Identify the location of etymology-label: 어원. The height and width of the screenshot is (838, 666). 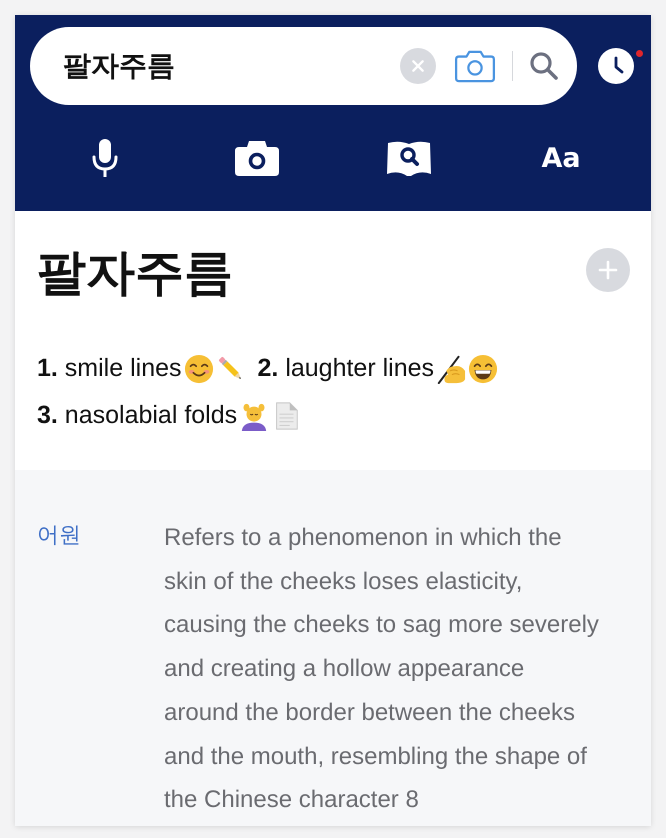
(59, 536).